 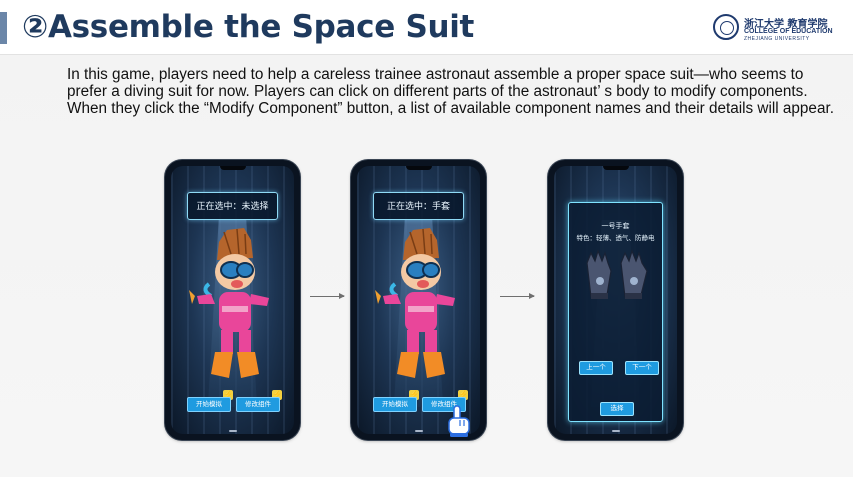 I want to click on selection-status: 正在选中：未选择, so click(x=232, y=206).